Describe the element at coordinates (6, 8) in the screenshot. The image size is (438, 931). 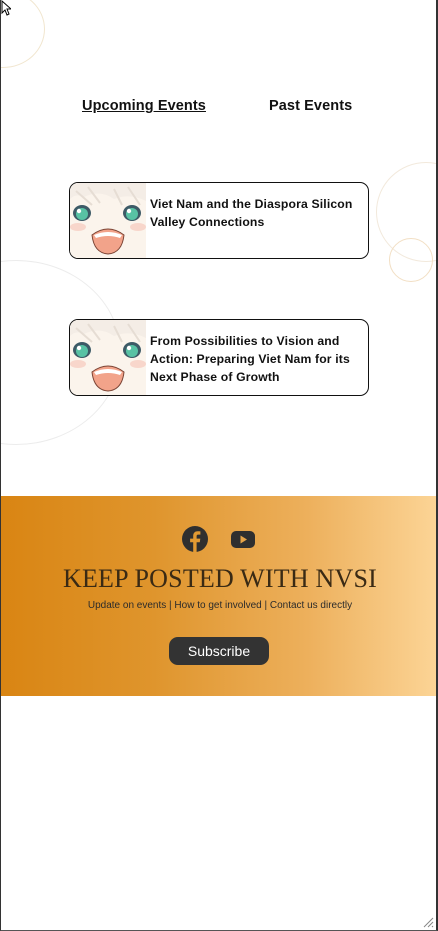
I see `mouse-cursor-icon` at that location.